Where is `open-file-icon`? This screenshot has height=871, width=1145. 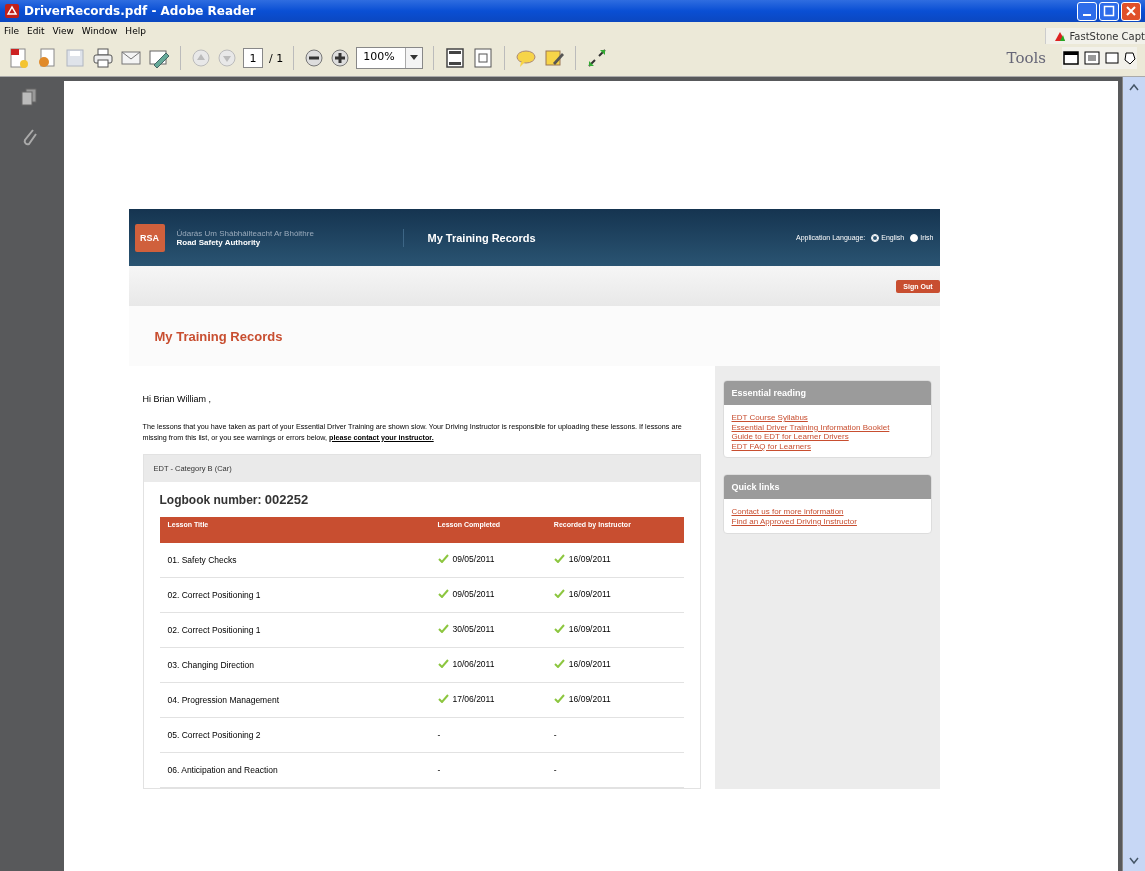
open-file-icon is located at coordinates (47, 58).